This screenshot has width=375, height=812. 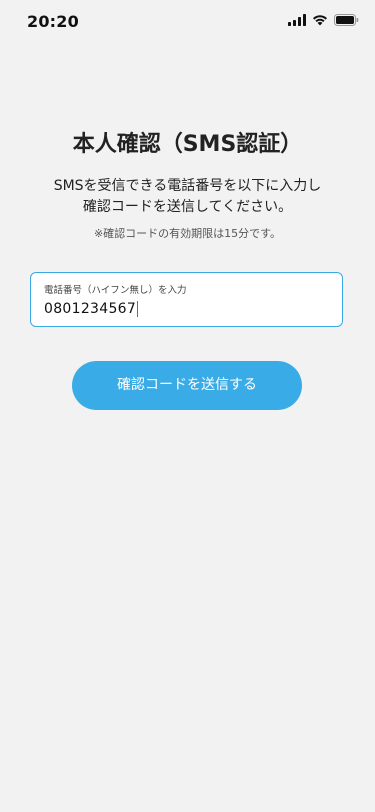 What do you see at coordinates (187, 207) in the screenshot?
I see `instruction-line-2: 確認コードを送信してください。` at bounding box center [187, 207].